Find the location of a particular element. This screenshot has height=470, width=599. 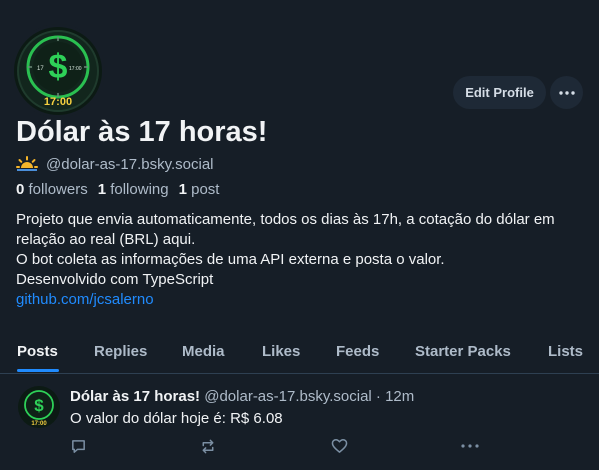

bio-line: Desenvolvido com TypeScript is located at coordinates (115, 279).